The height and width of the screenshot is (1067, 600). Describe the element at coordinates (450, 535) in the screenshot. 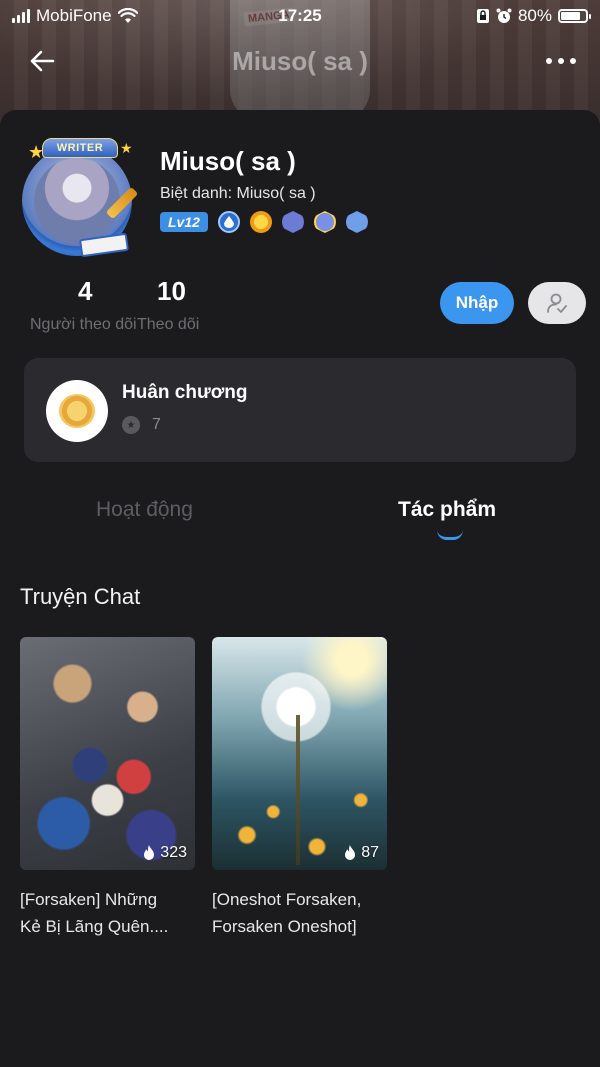

I see `tab-indicator` at that location.